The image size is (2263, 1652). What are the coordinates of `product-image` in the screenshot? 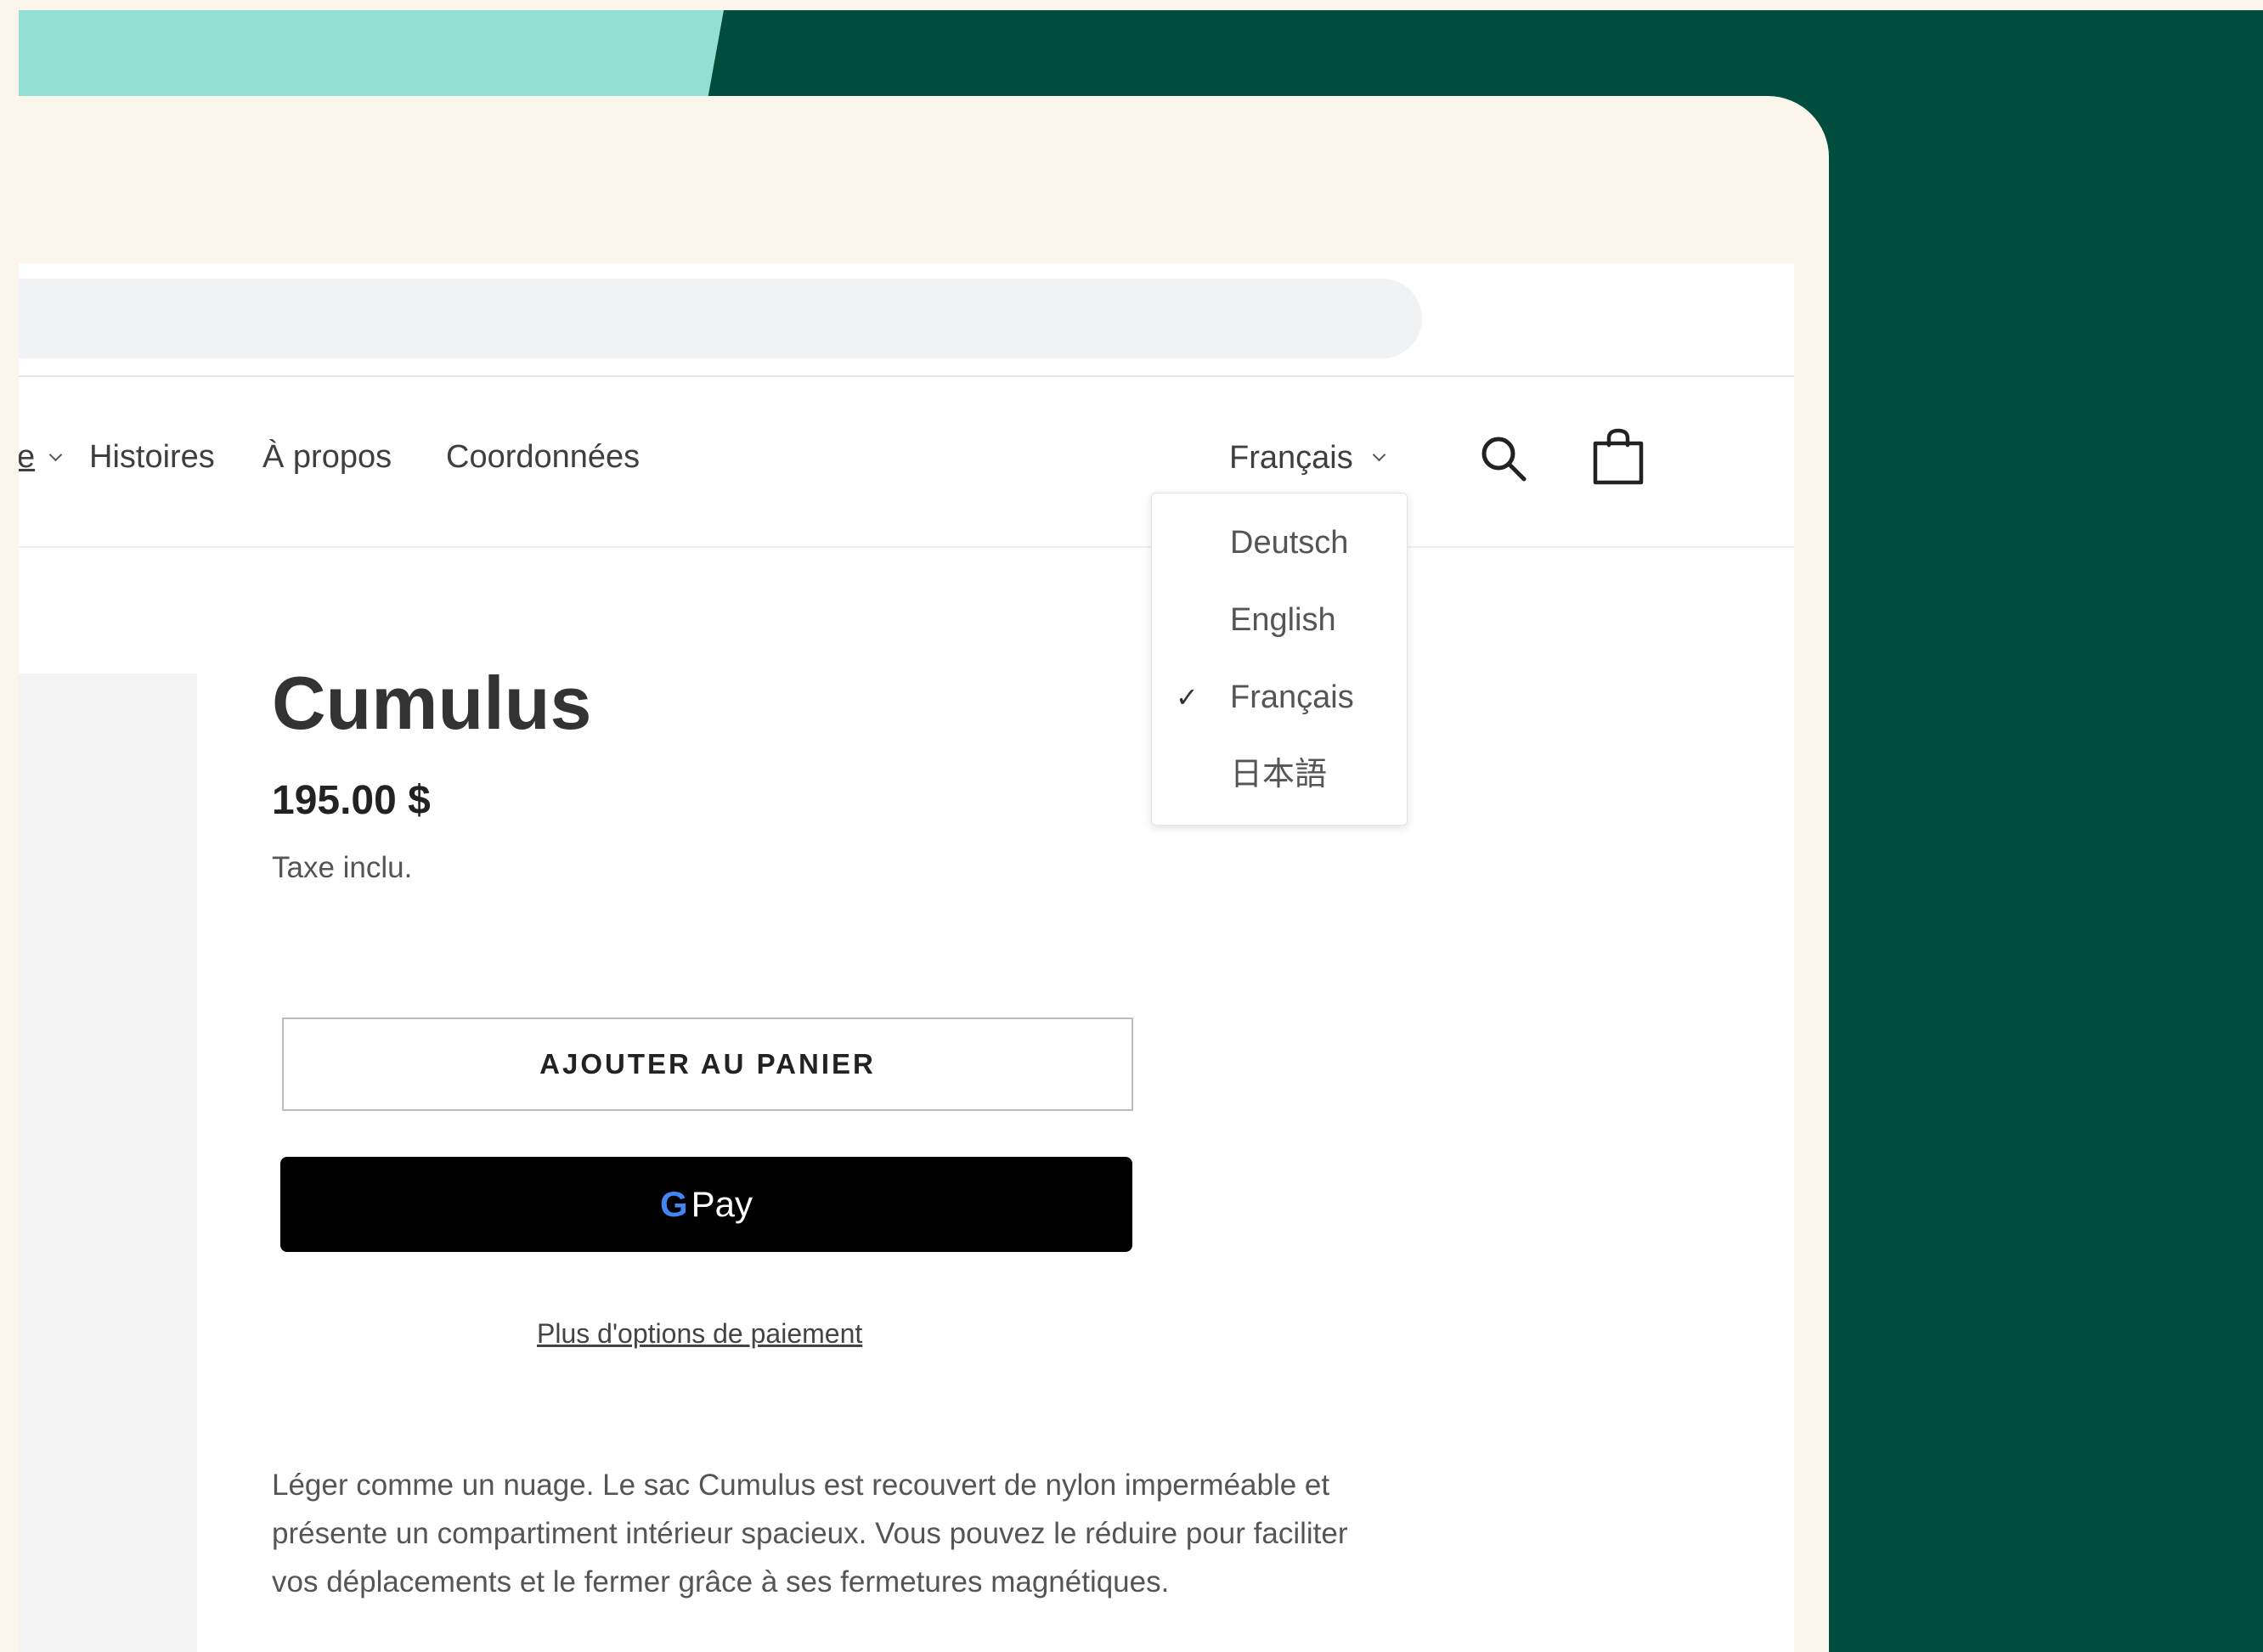 It's located at (108, 1163).